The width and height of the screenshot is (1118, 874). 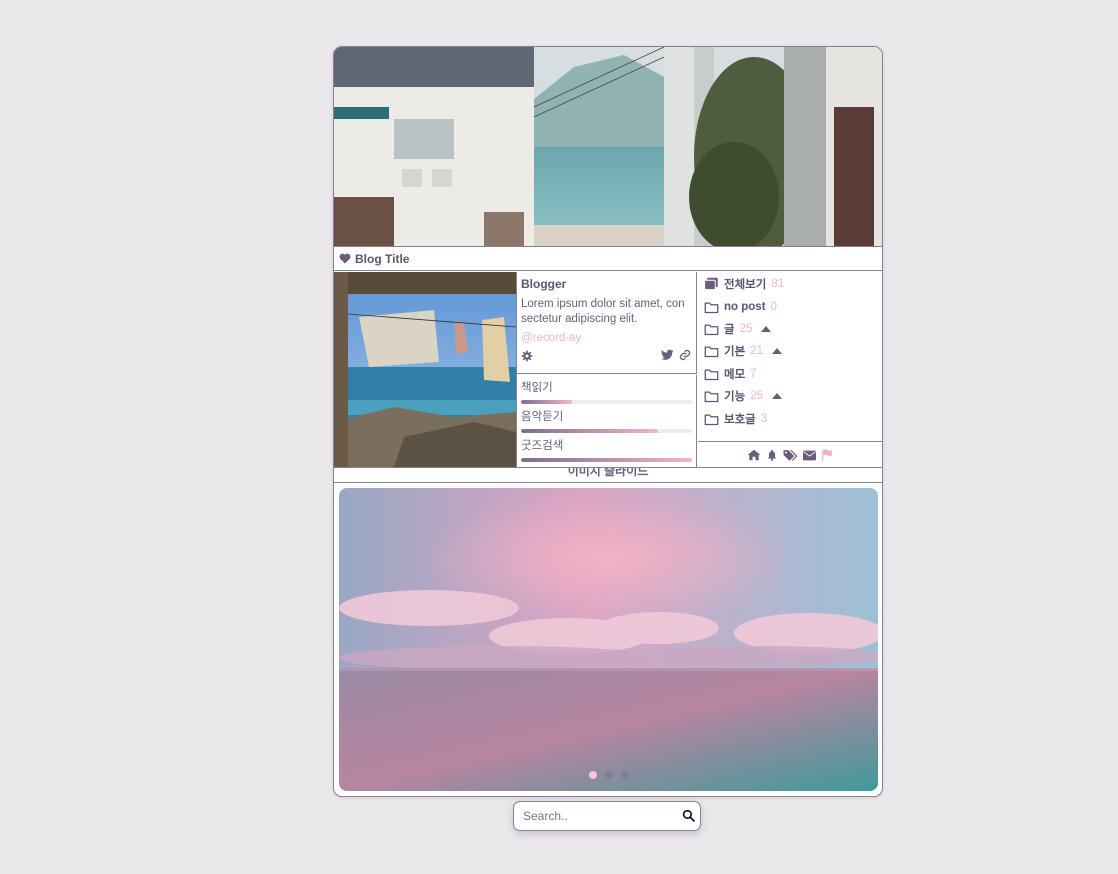 I want to click on profile-icon-row, so click(x=606, y=357).